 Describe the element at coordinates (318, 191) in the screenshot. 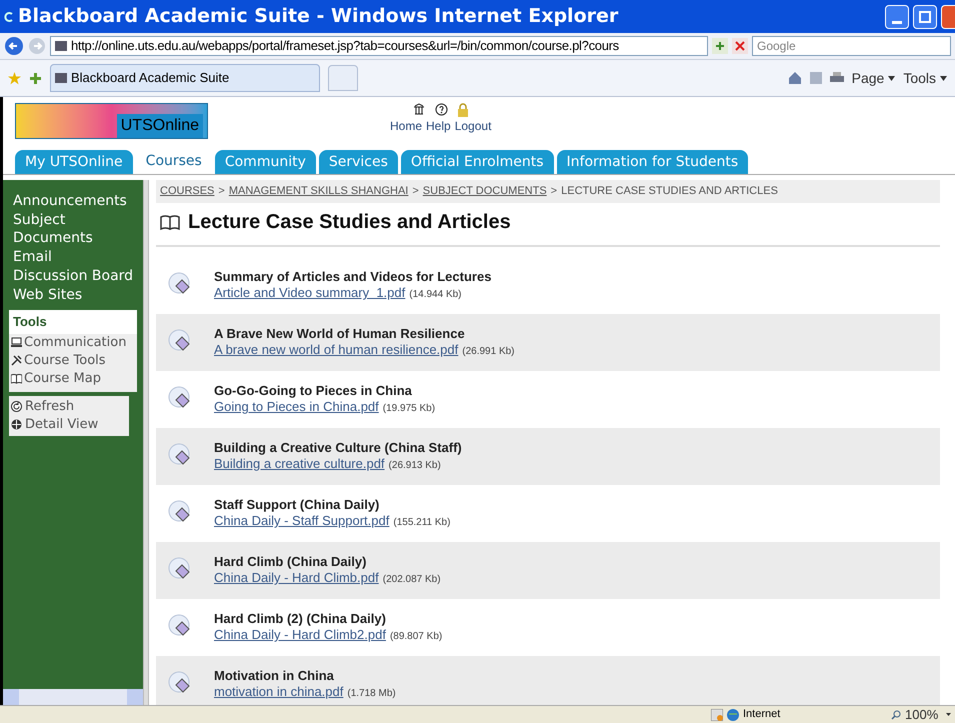

I see `breadcrumb-link: MANAGEMENT SKILLS SHANGHAI` at that location.